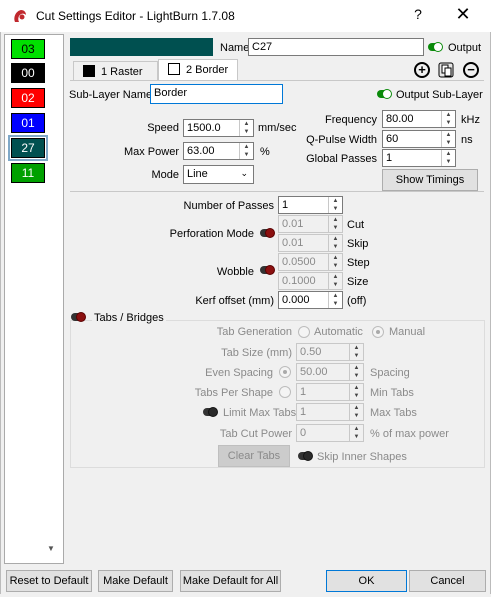 Image resolution: width=491 pixels, height=597 pixels. What do you see at coordinates (357, 301) in the screenshot?
I see `kerf-suffix: (off)` at bounding box center [357, 301].